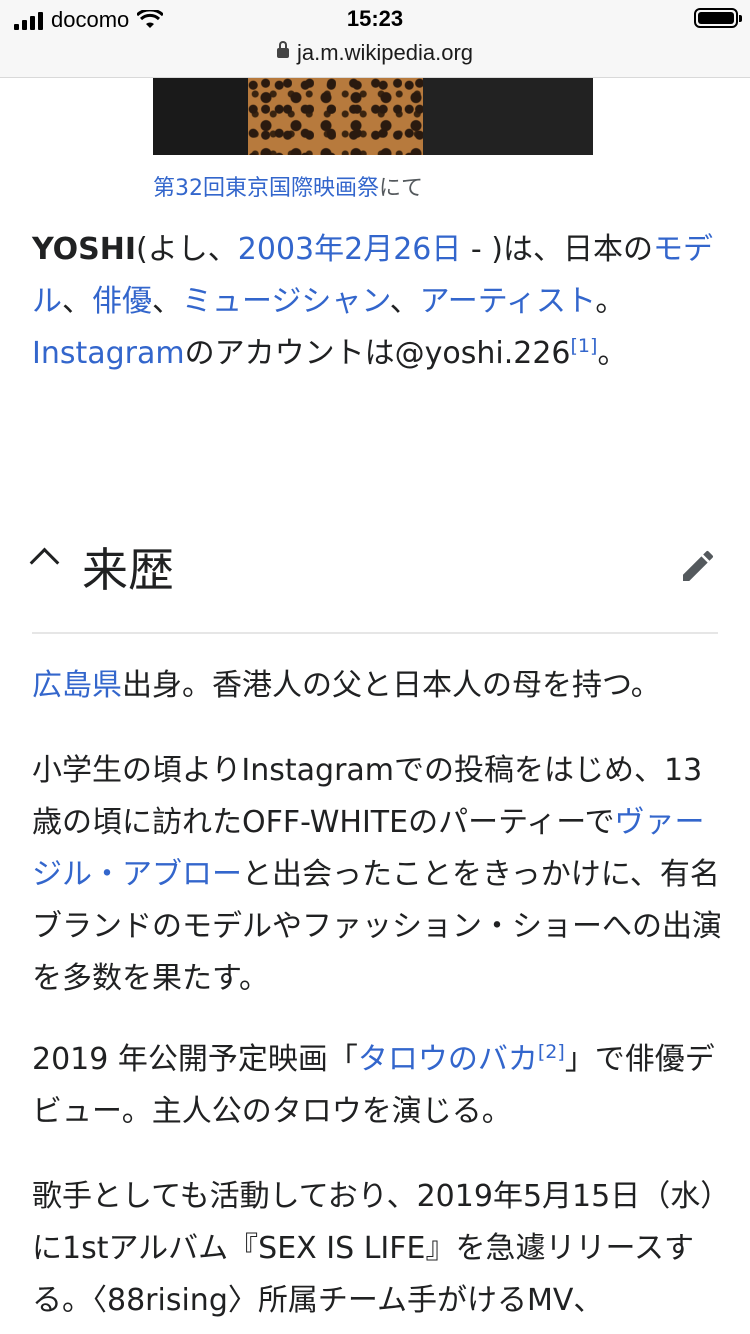 The image size is (750, 1334). What do you see at coordinates (551, 1052) in the screenshot?
I see `reference-2: [2]` at bounding box center [551, 1052].